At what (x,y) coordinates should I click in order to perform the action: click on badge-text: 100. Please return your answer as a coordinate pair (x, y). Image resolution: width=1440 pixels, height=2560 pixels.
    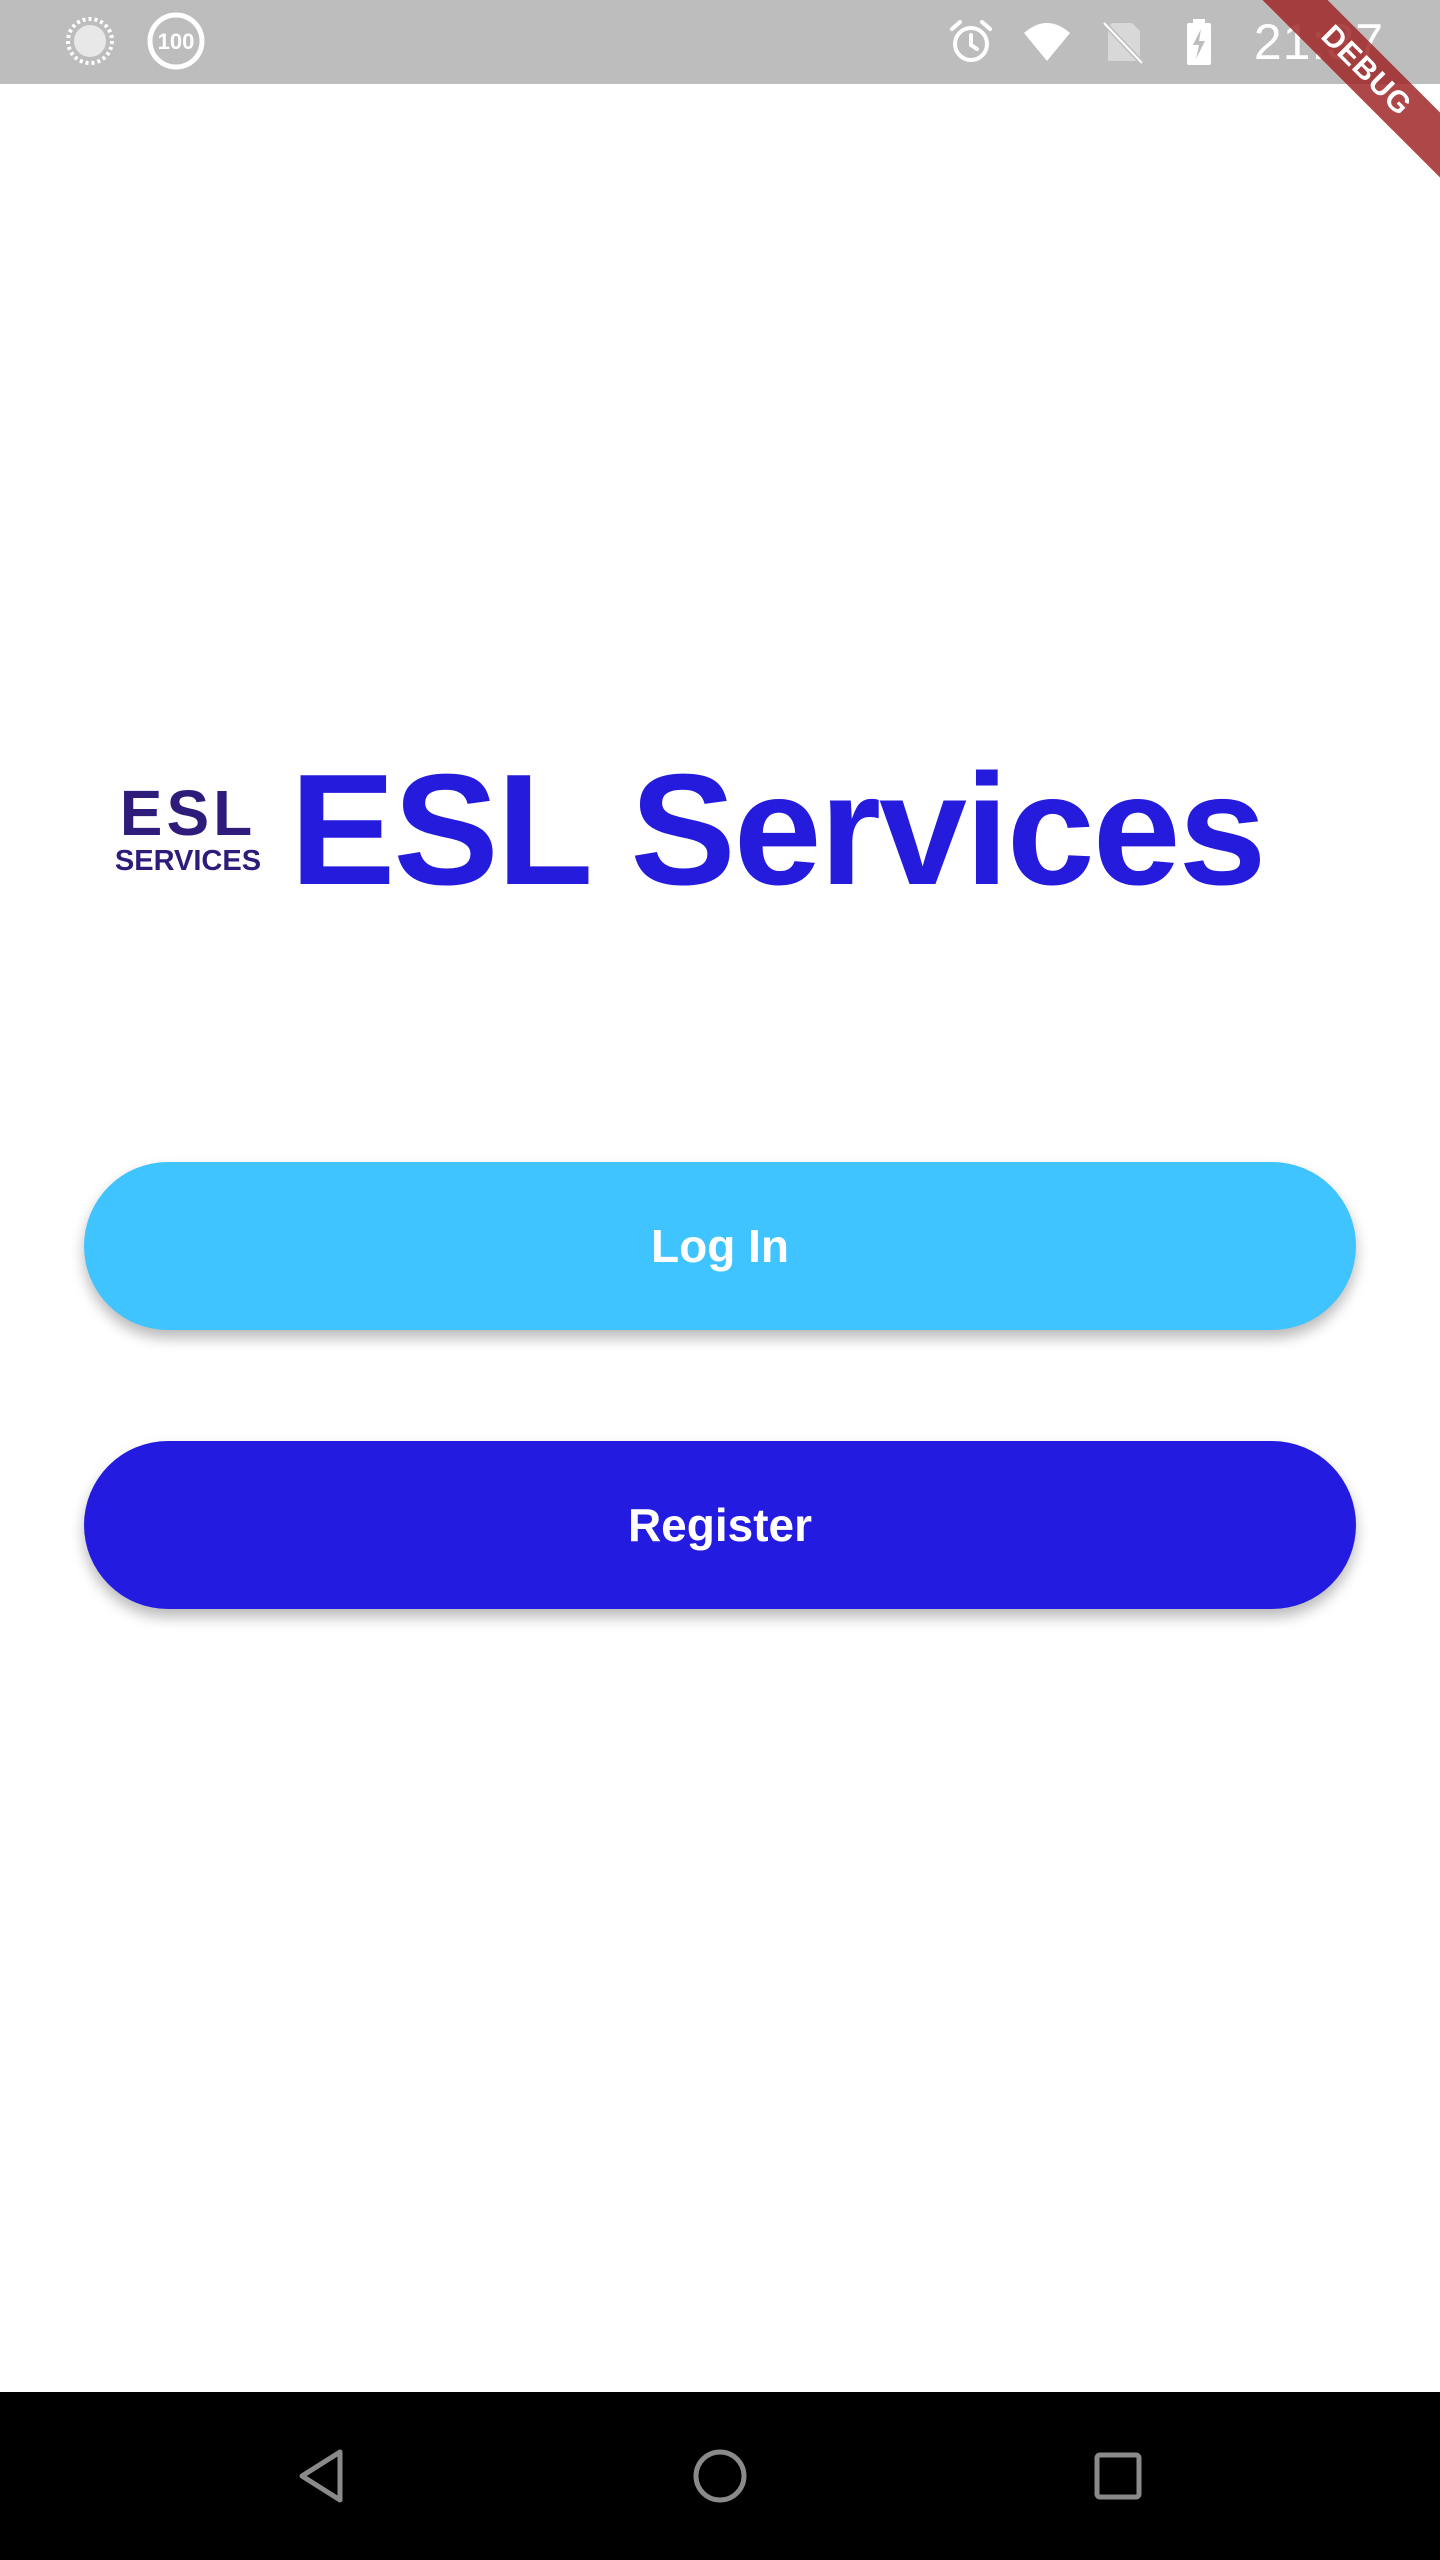
    Looking at the image, I should click on (176, 41).